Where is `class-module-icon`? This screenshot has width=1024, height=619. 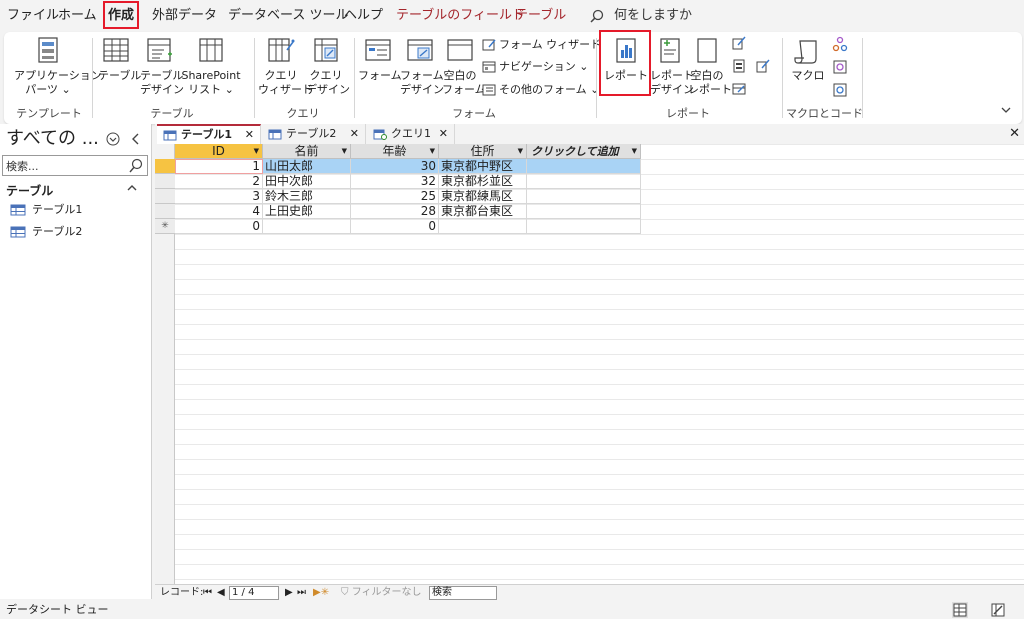 class-module-icon is located at coordinates (840, 67).